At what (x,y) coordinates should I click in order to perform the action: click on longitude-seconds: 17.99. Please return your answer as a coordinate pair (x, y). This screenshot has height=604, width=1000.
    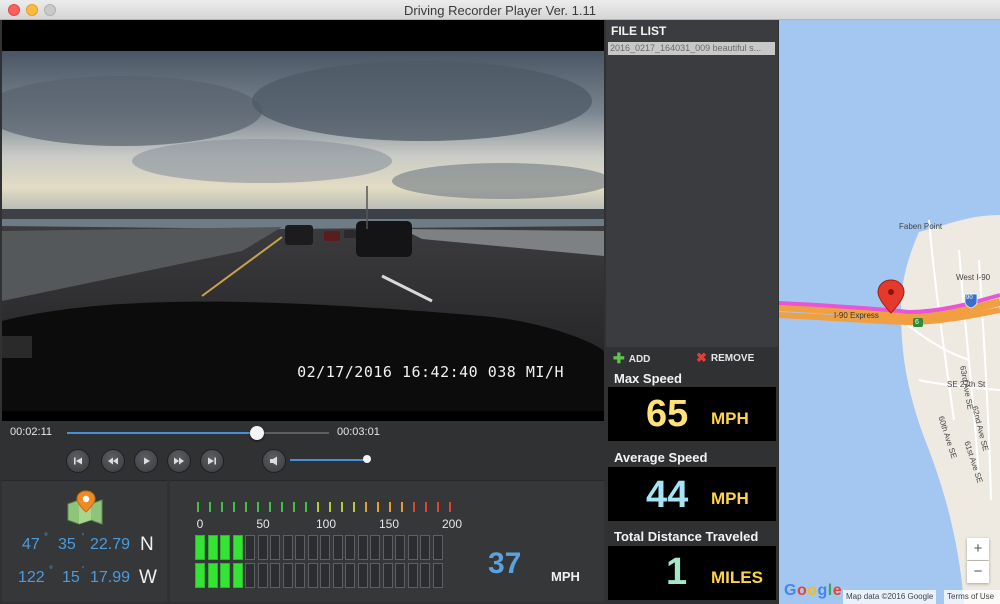
    Looking at the image, I should click on (110, 577).